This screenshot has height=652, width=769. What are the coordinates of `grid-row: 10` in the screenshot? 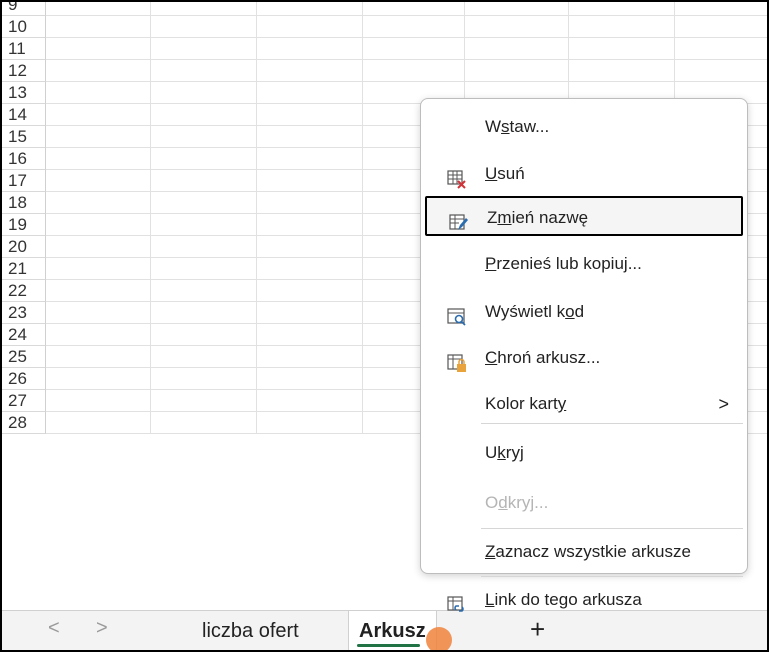 It's located at (384, 27).